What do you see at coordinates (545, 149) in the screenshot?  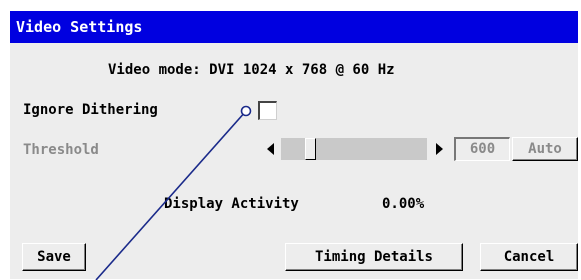 I see `auto-button: Auto` at bounding box center [545, 149].